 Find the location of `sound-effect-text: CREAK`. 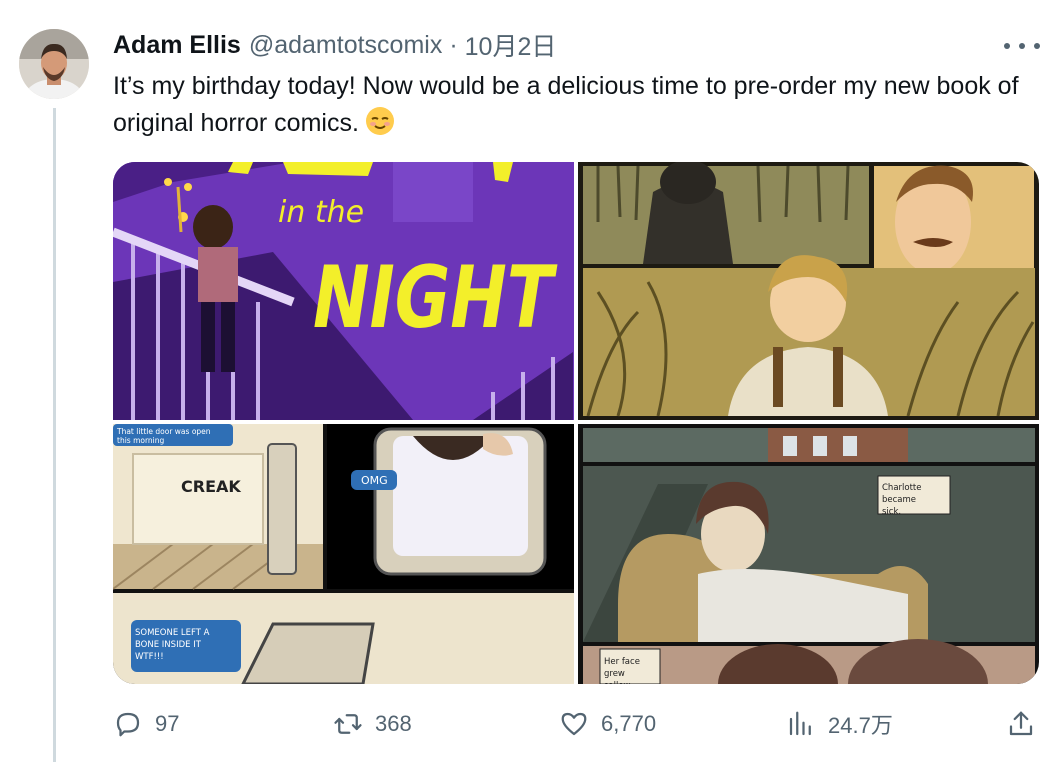

sound-effect-text: CREAK is located at coordinates (211, 486).